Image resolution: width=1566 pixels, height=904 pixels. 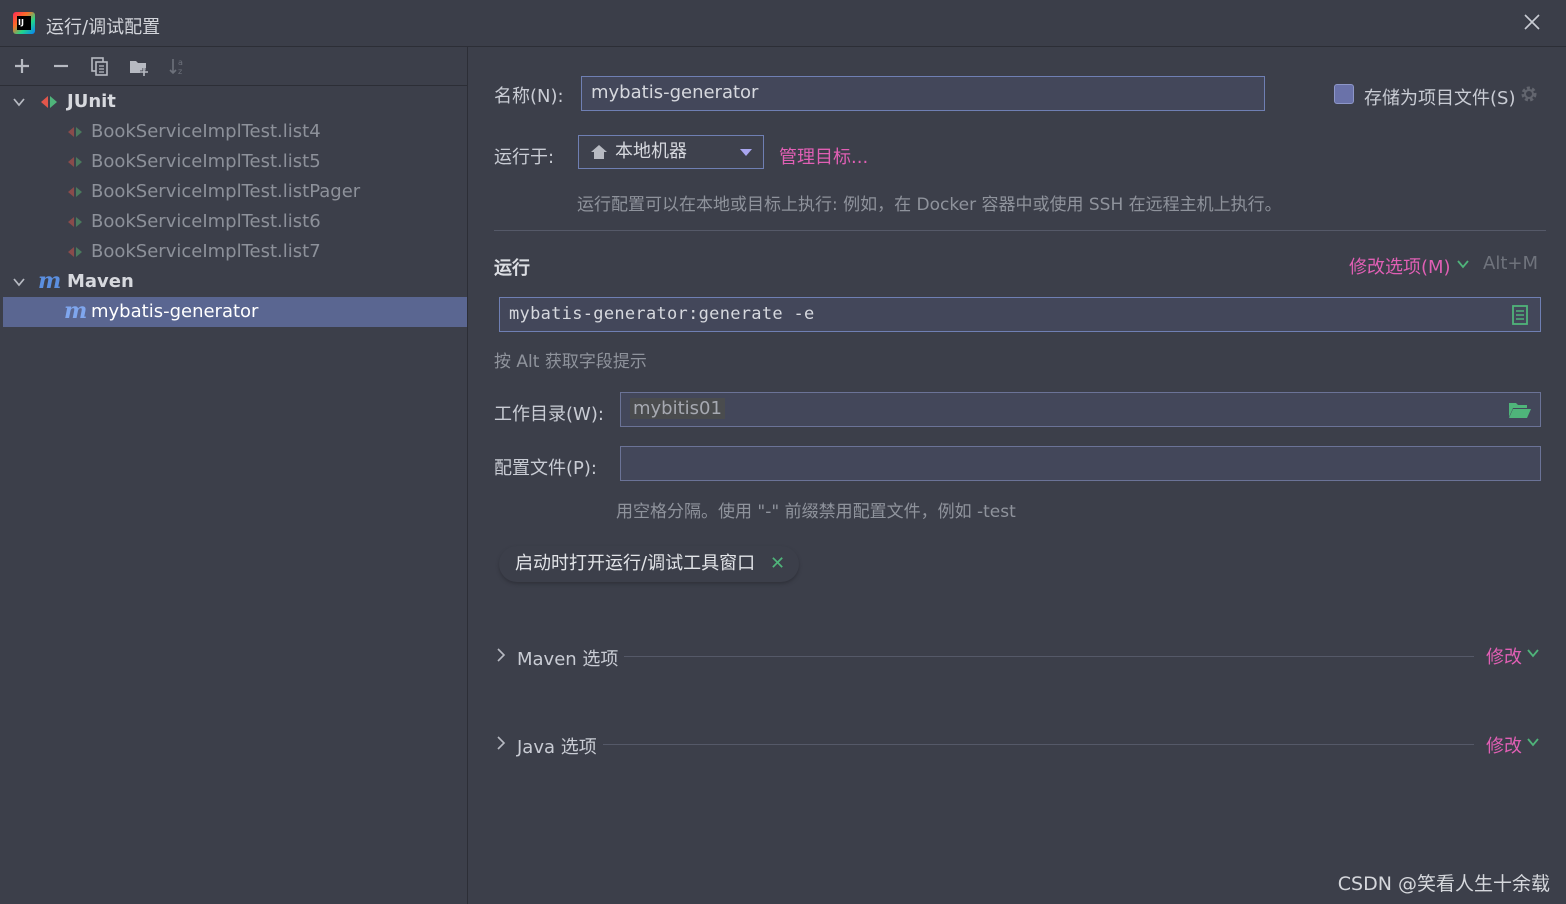 I want to click on window-title: 运行/调试配置, so click(x=103, y=27).